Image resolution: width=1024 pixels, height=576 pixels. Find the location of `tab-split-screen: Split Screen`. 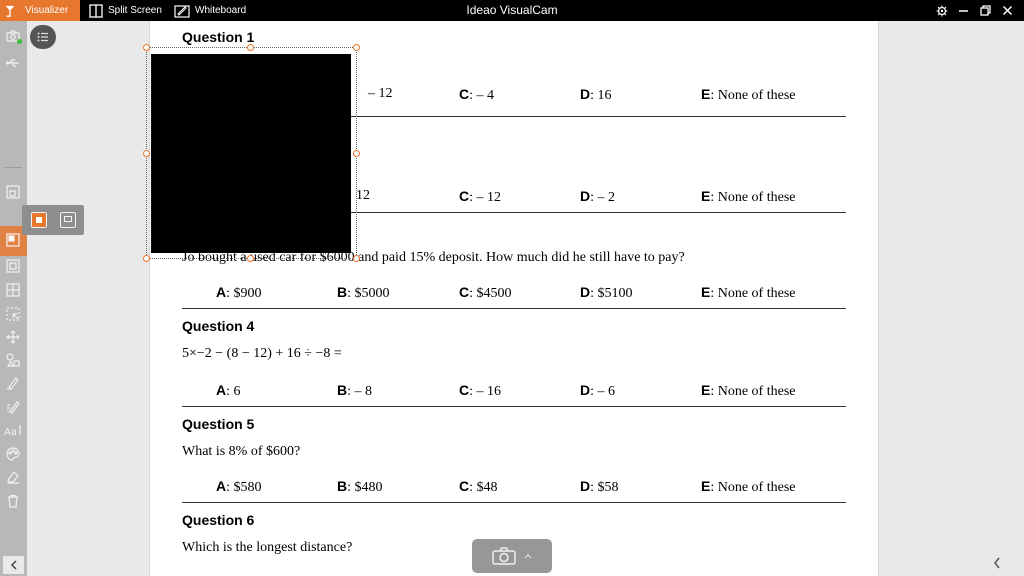

tab-split-screen: Split Screen is located at coordinates (125, 10).